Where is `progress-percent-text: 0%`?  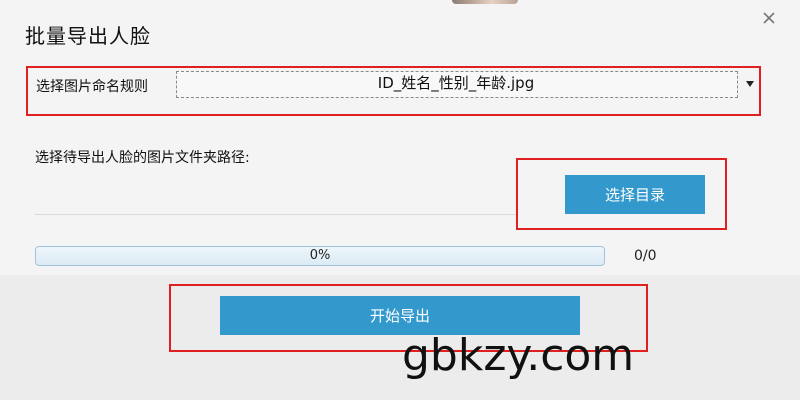
progress-percent-text: 0% is located at coordinates (320, 255).